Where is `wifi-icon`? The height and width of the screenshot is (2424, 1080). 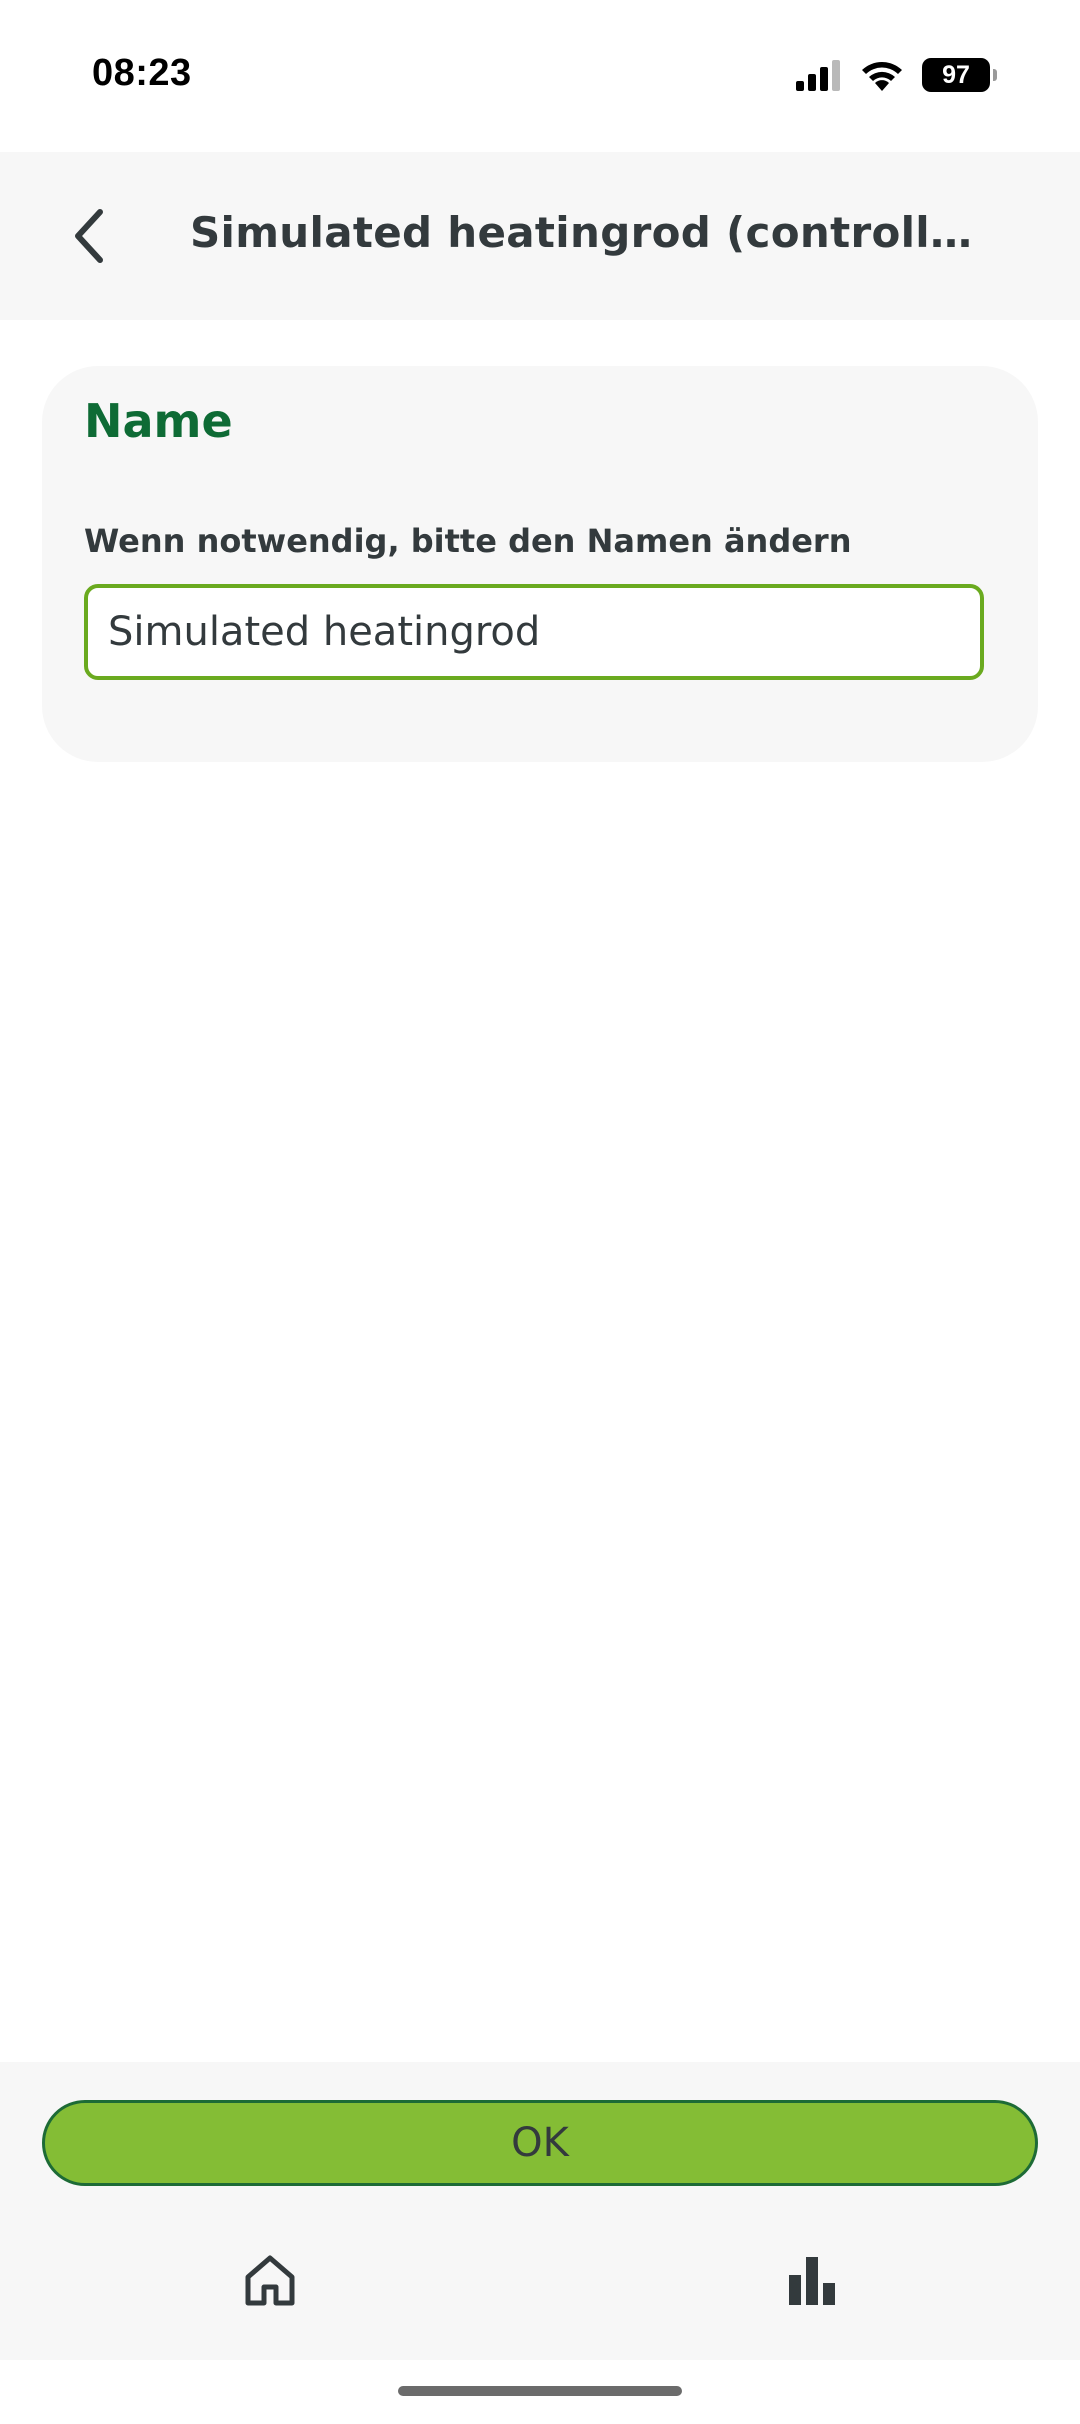 wifi-icon is located at coordinates (882, 76).